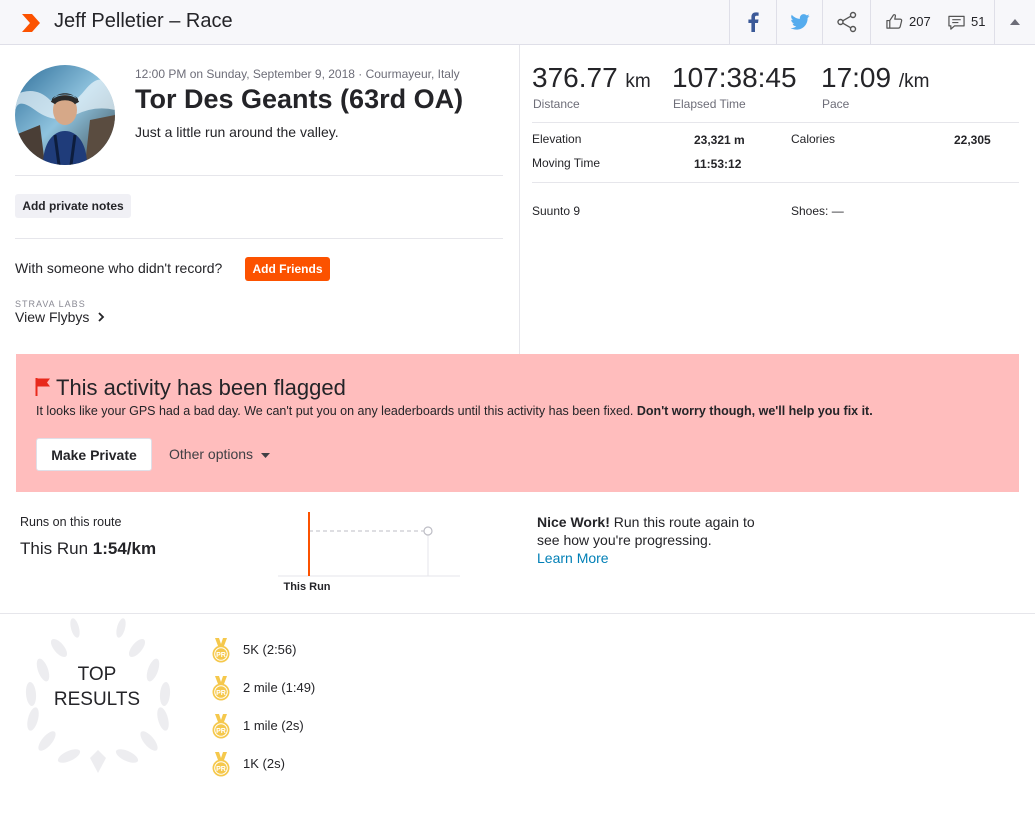 The image size is (1035, 822). Describe the element at coordinates (369, 552) in the screenshot. I see `route-efforts-chart: This Run` at that location.